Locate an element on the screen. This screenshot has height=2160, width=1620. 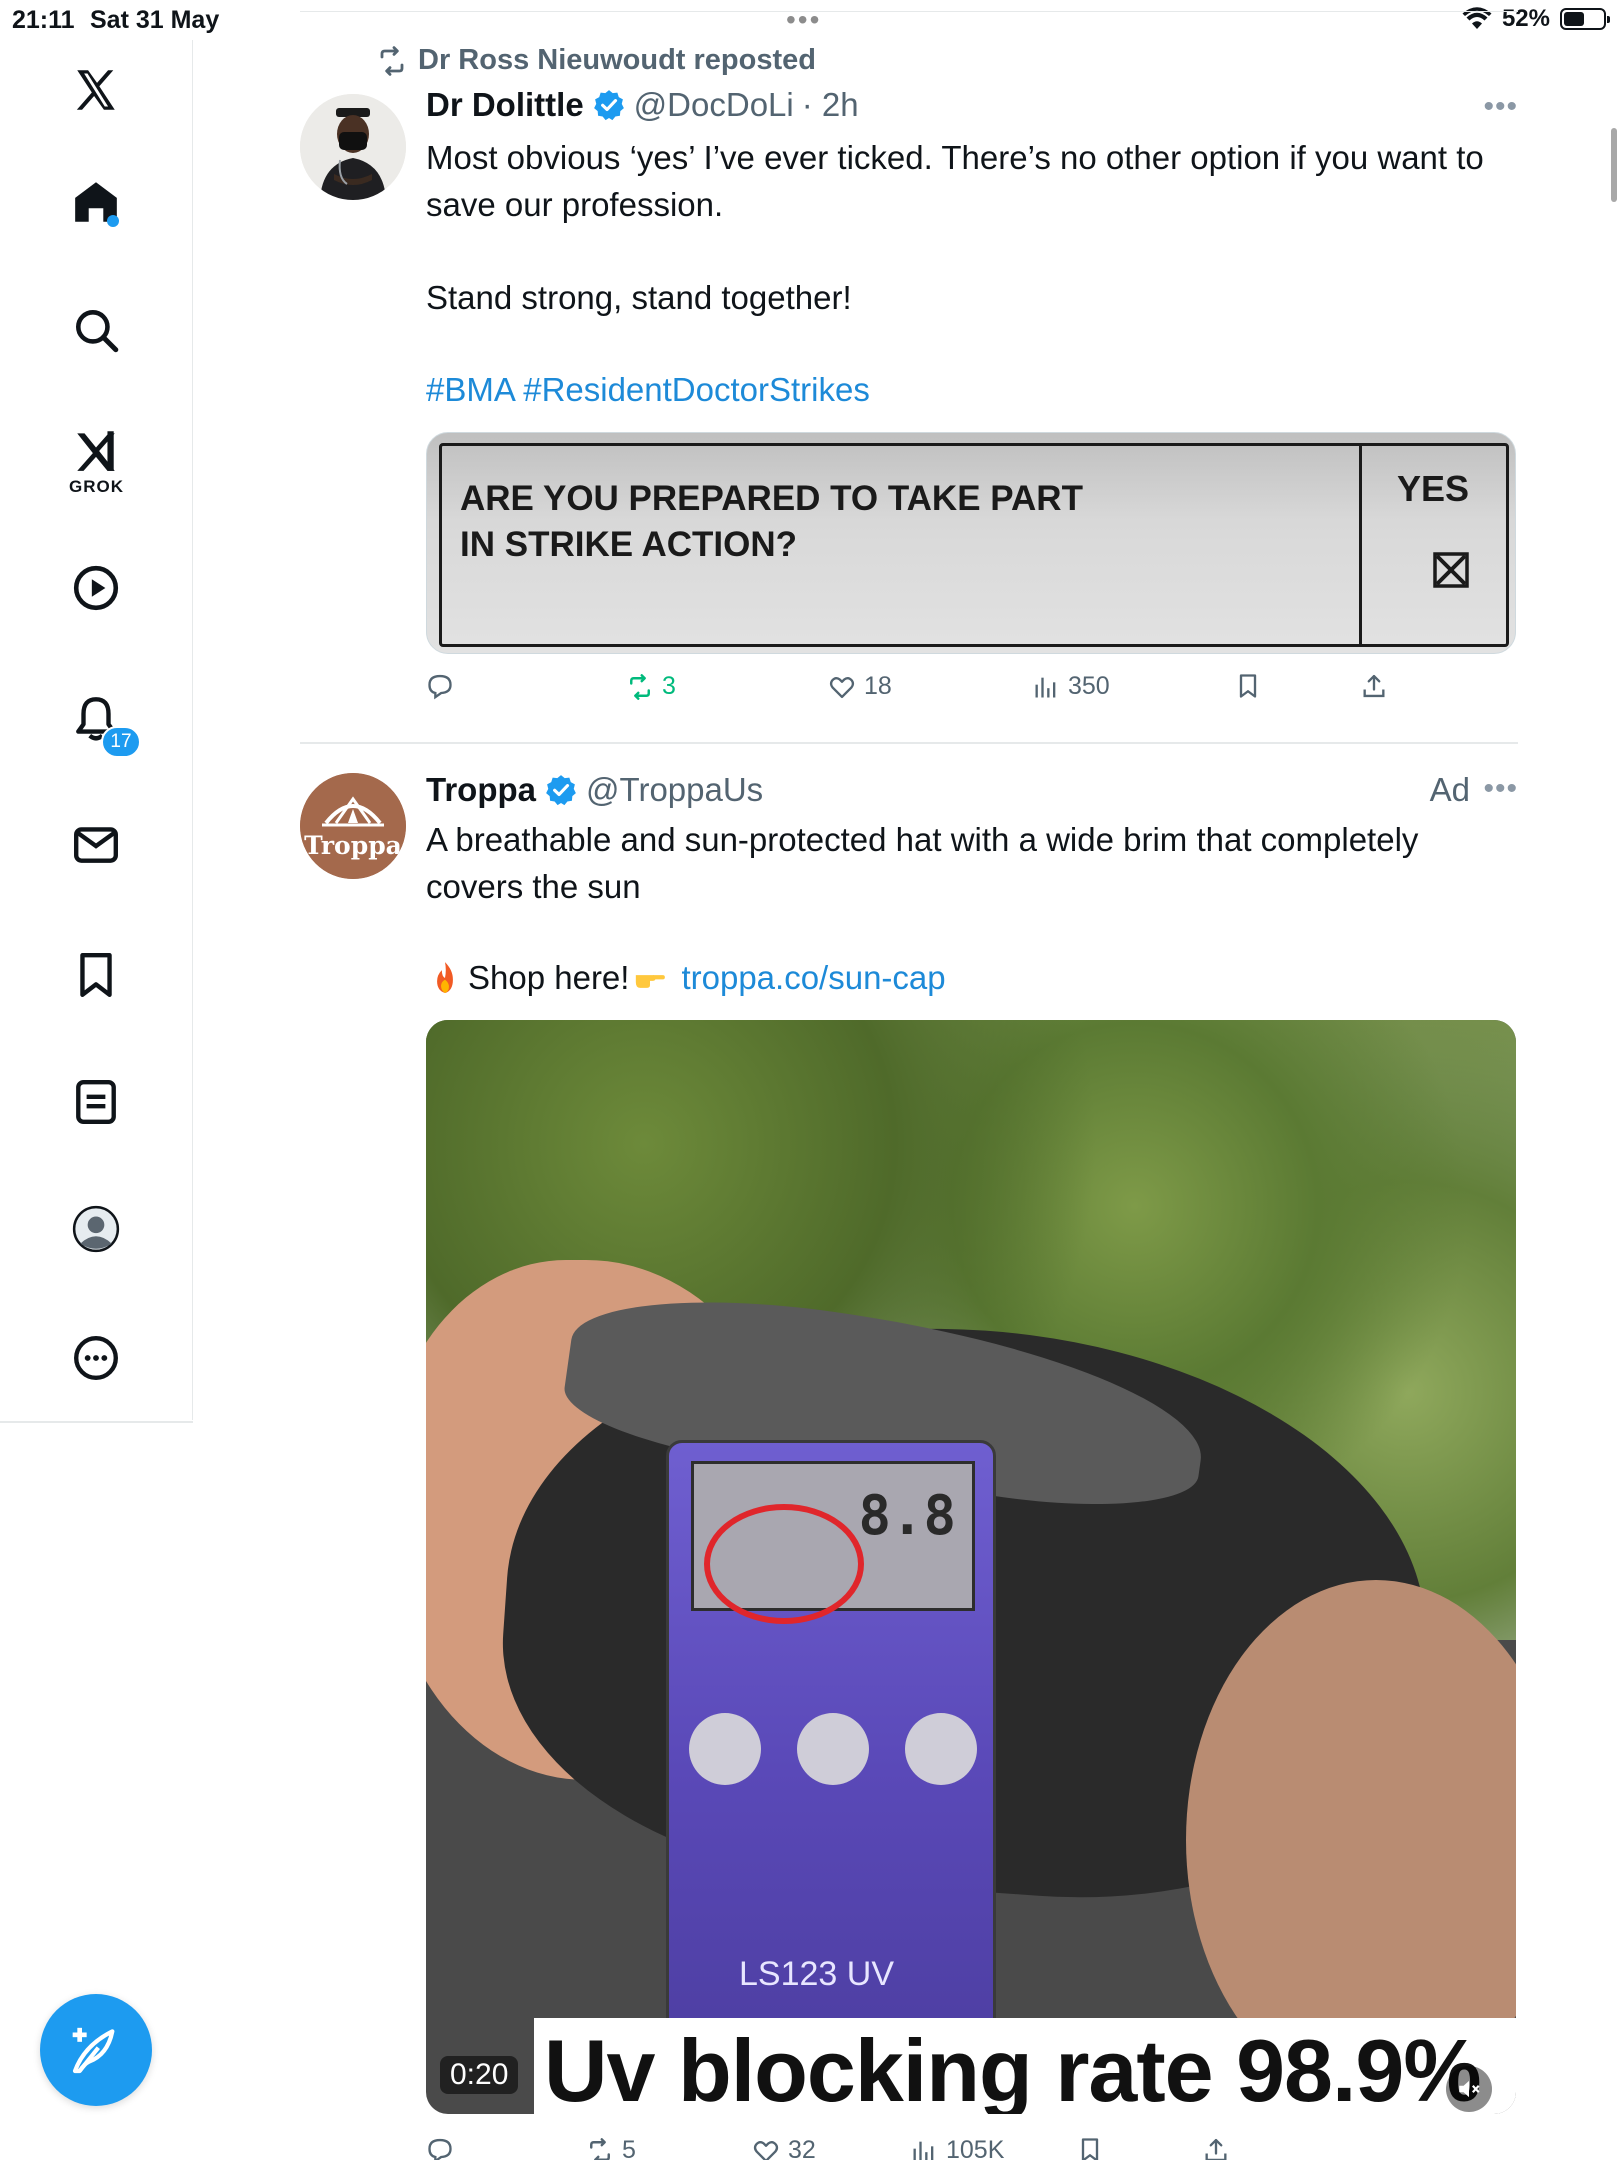
views-button: 105K is located at coordinates (957, 2148).